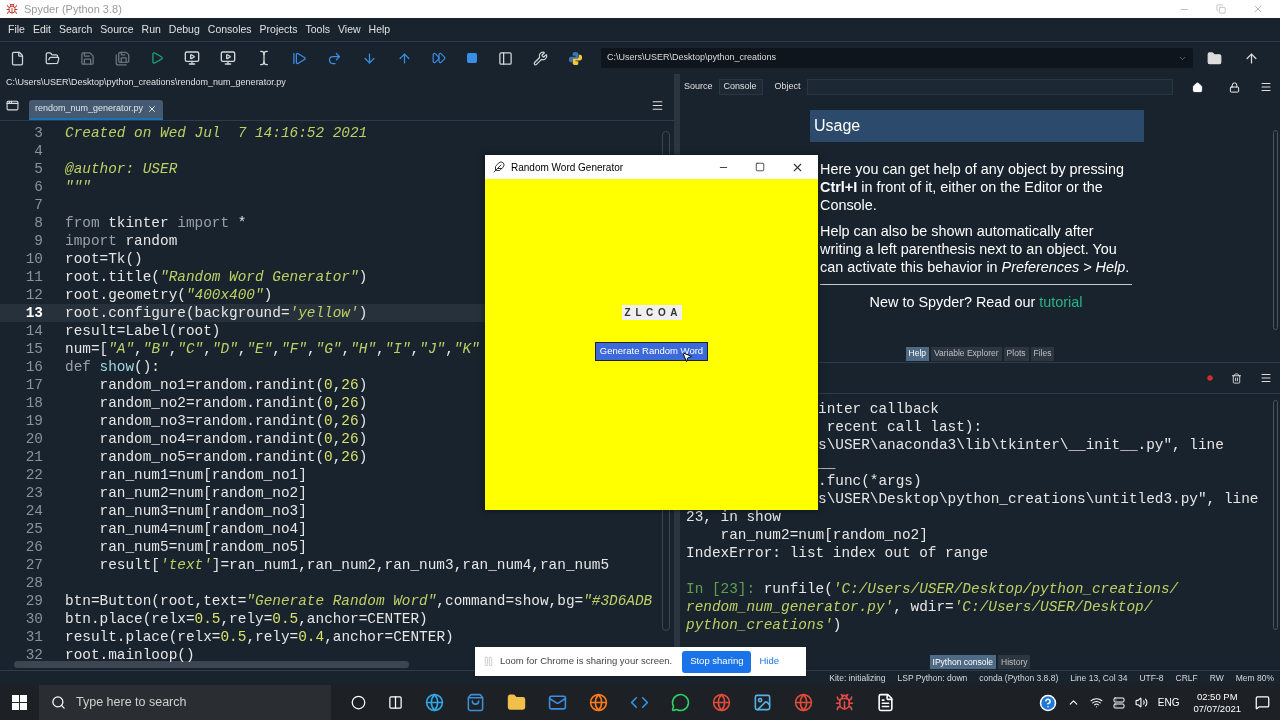 The height and width of the screenshot is (720, 1280). What do you see at coordinates (1047, 702) in the screenshot?
I see `help-icon` at bounding box center [1047, 702].